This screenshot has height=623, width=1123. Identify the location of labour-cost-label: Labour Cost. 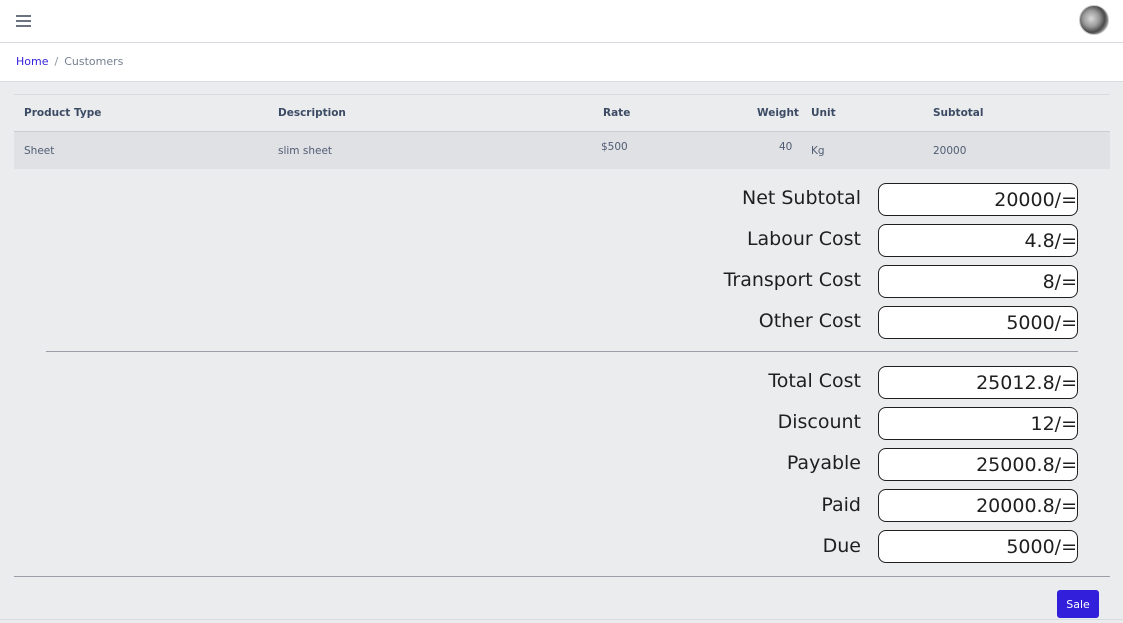
(803, 239).